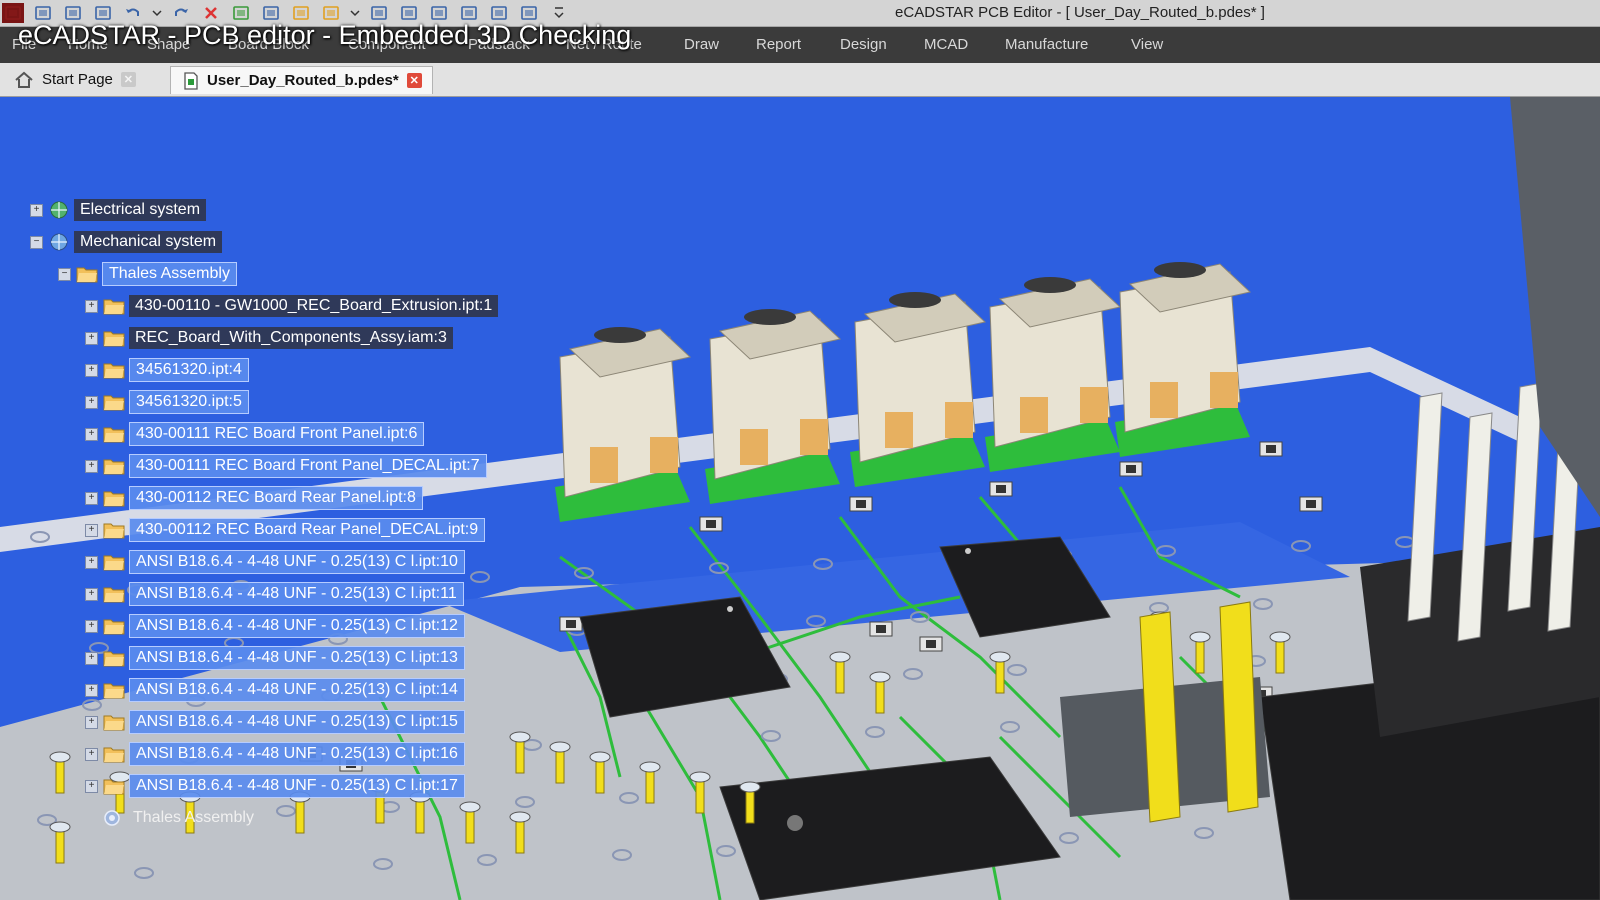  What do you see at coordinates (140, 210) in the screenshot?
I see `tree-node-label: Electrical system` at bounding box center [140, 210].